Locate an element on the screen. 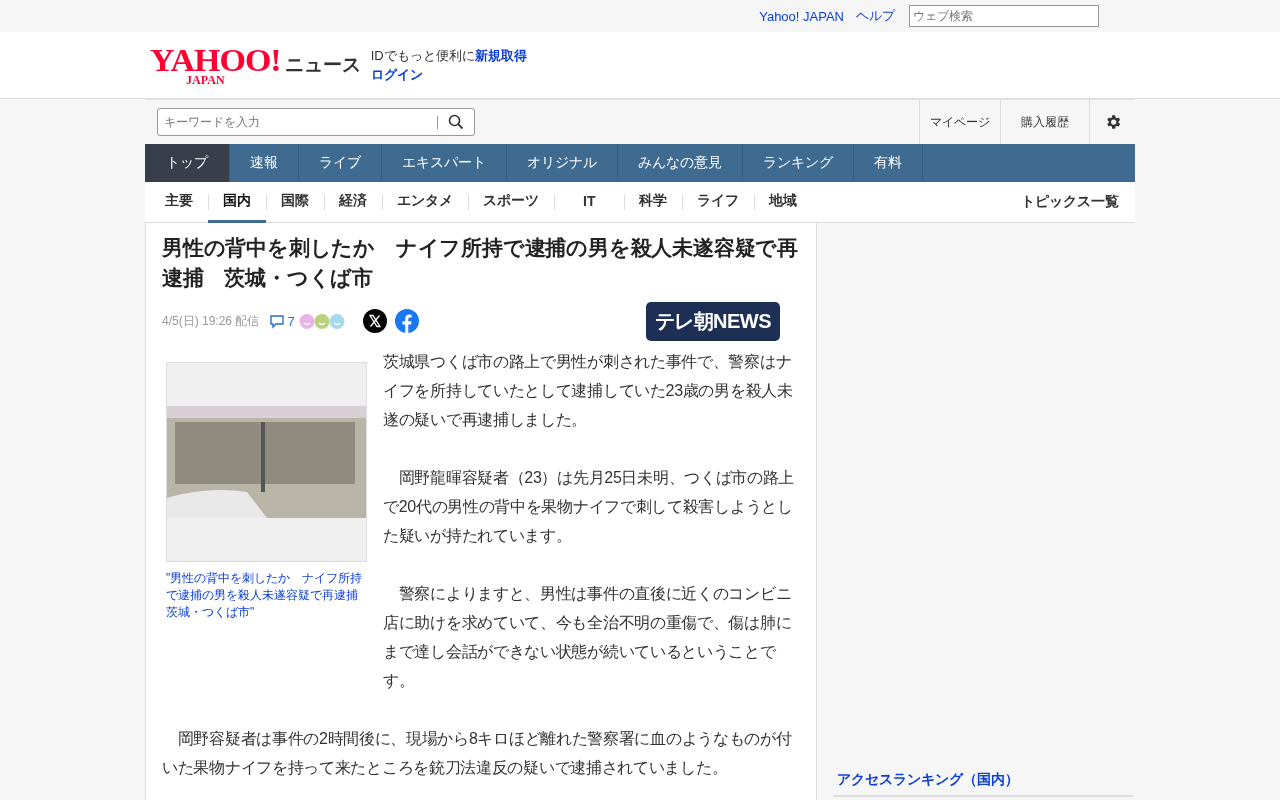  comment-link: 7 is located at coordinates (282, 321).